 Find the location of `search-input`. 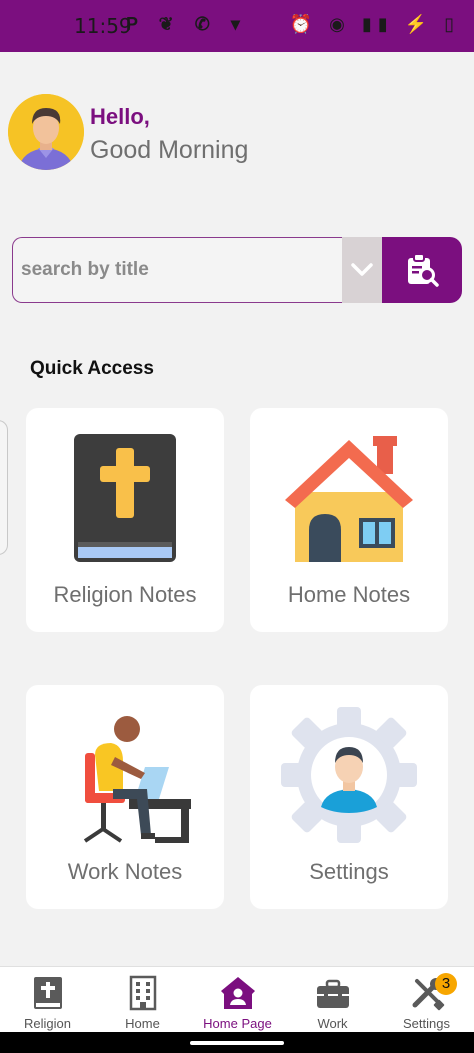

search-input is located at coordinates (178, 270).